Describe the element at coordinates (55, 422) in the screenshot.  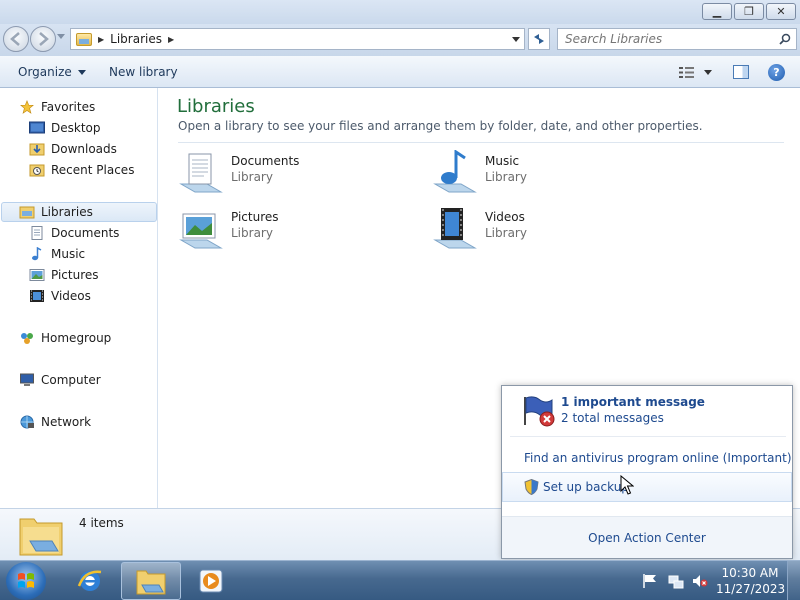
I see `nav-network: Network` at that location.